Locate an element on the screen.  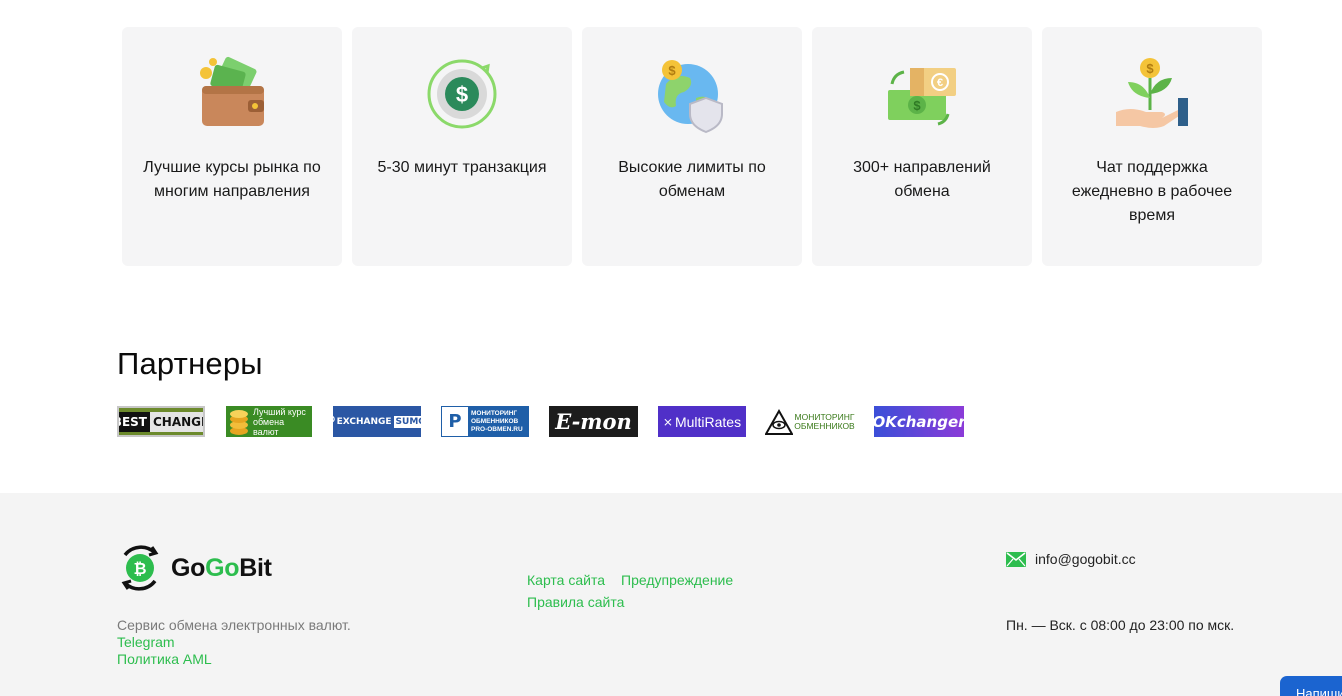
partner-monitoring: МОНИТОРИНГ ОБМЕННИКОВ is located at coordinates (810, 421).